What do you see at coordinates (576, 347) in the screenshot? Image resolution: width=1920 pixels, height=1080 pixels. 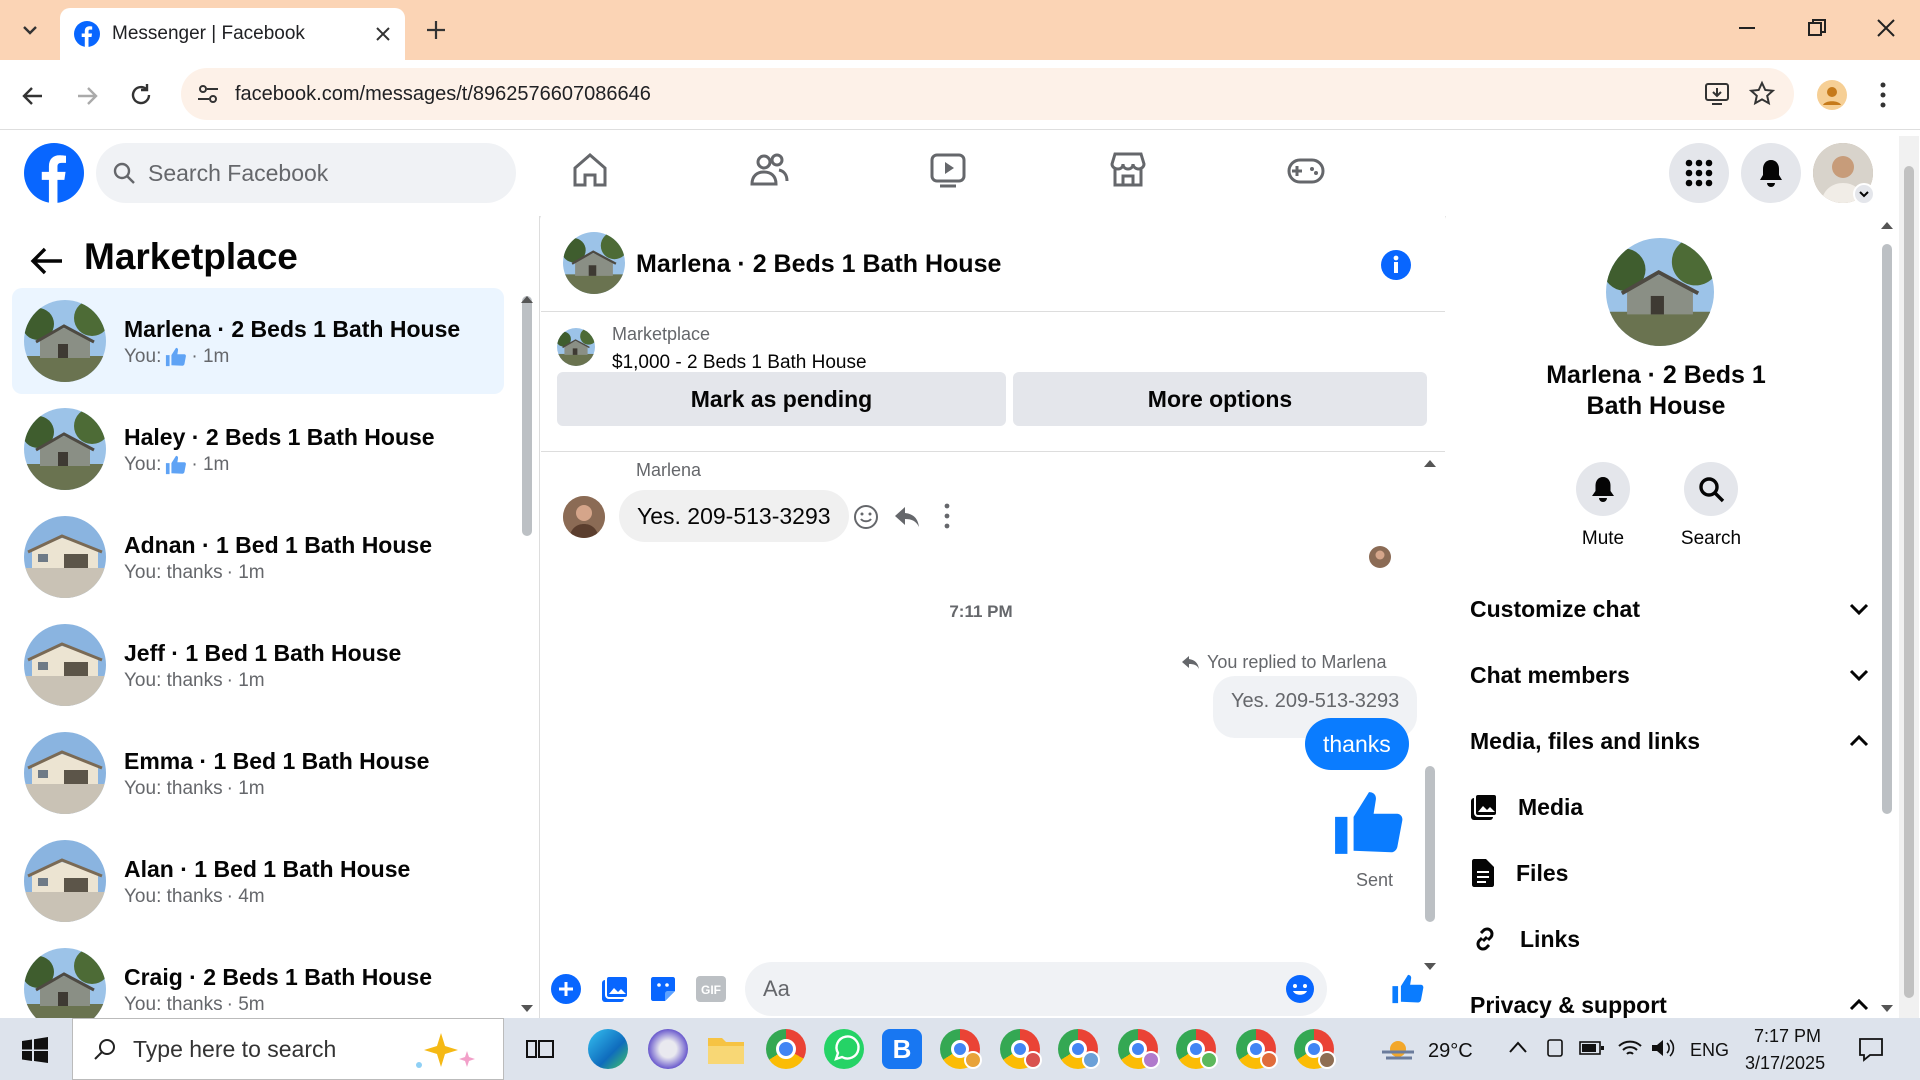 I see `listing-thumbnail` at bounding box center [576, 347].